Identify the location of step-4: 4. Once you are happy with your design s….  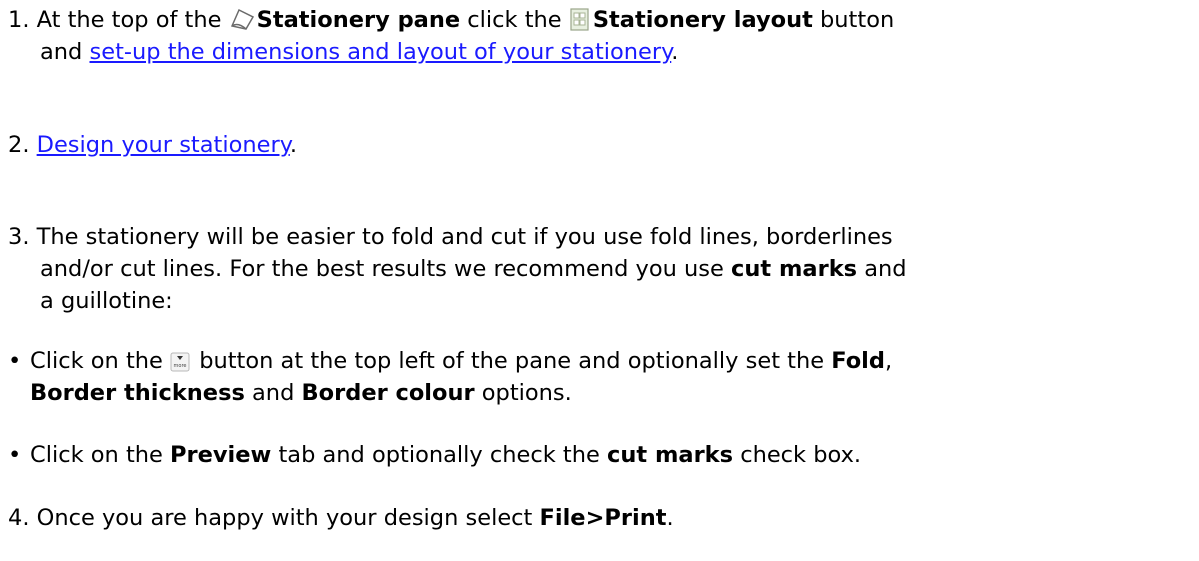
(592, 518).